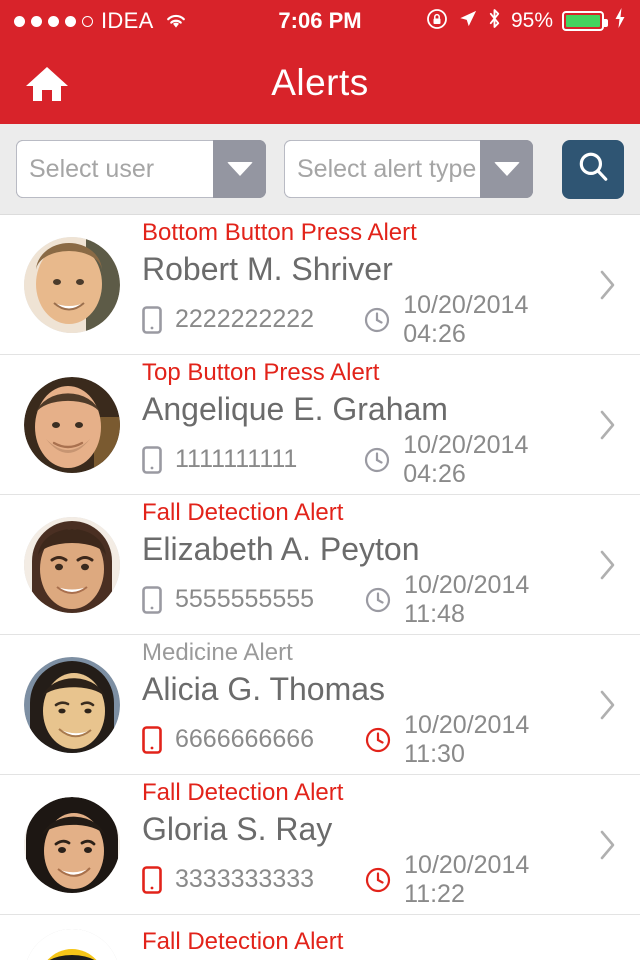 This screenshot has height=960, width=640. I want to click on alert-timestamp: 10/20/2014 11:48, so click(467, 599).